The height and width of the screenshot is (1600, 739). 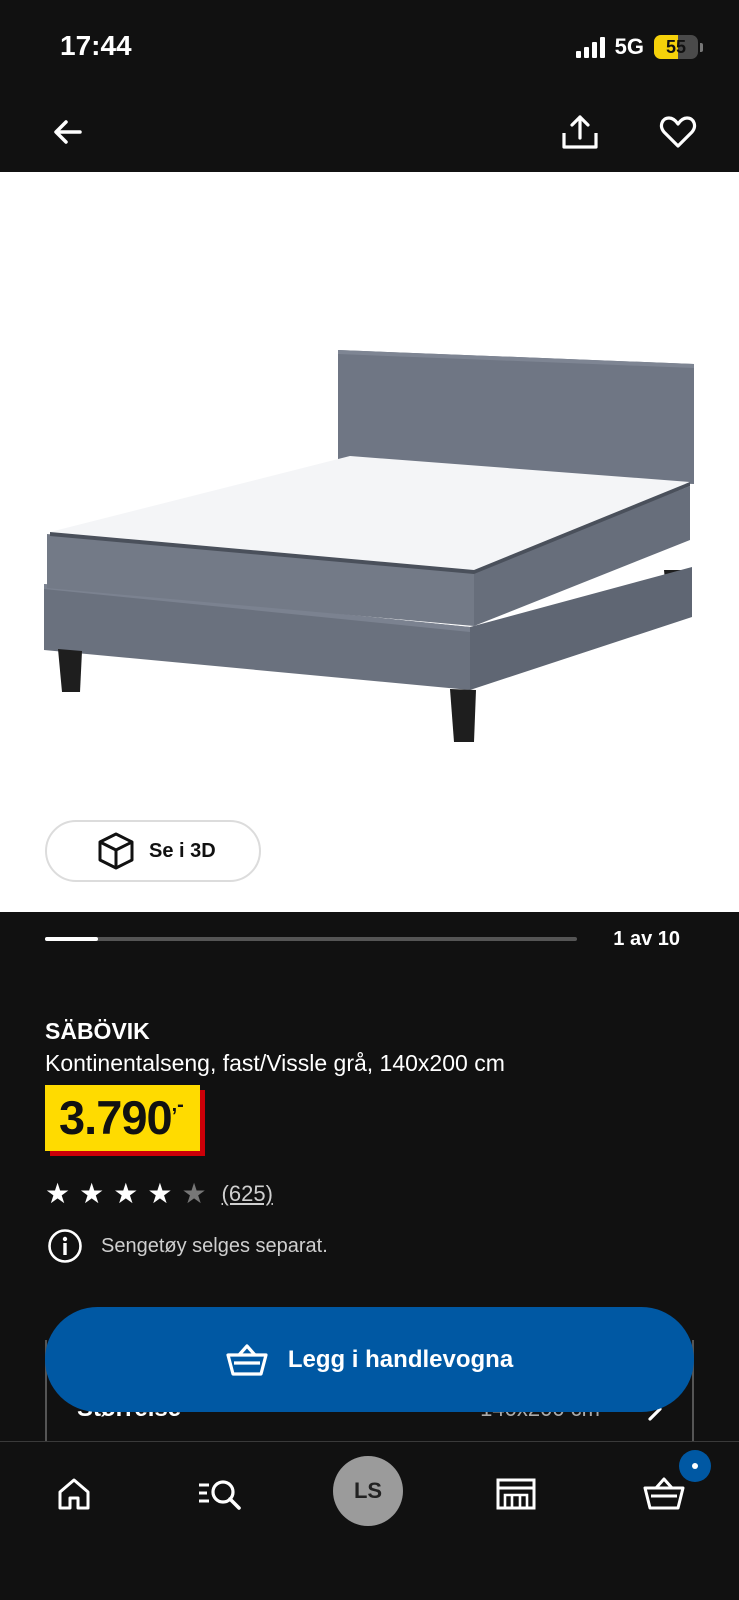 I want to click on store-icon, so click(x=516, y=1494).